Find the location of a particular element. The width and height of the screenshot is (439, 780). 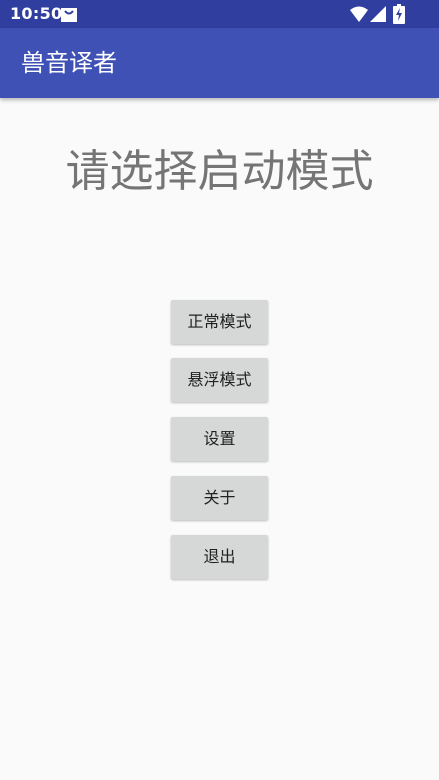

floating-mode-button: 悬浮模式 is located at coordinates (219, 380).